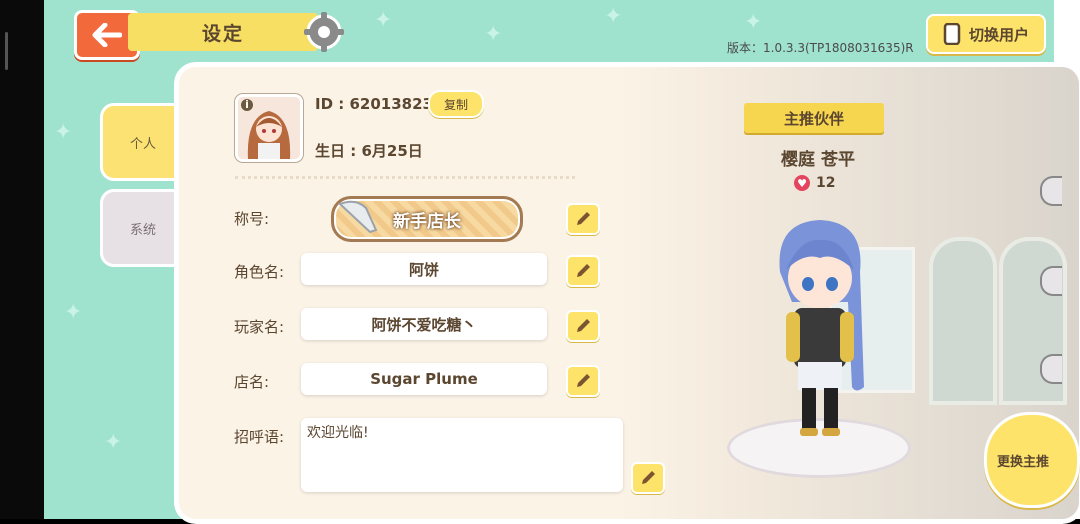 This screenshot has height=524, width=1080. What do you see at coordinates (269, 128) in the screenshot?
I see `player-avatar: i` at bounding box center [269, 128].